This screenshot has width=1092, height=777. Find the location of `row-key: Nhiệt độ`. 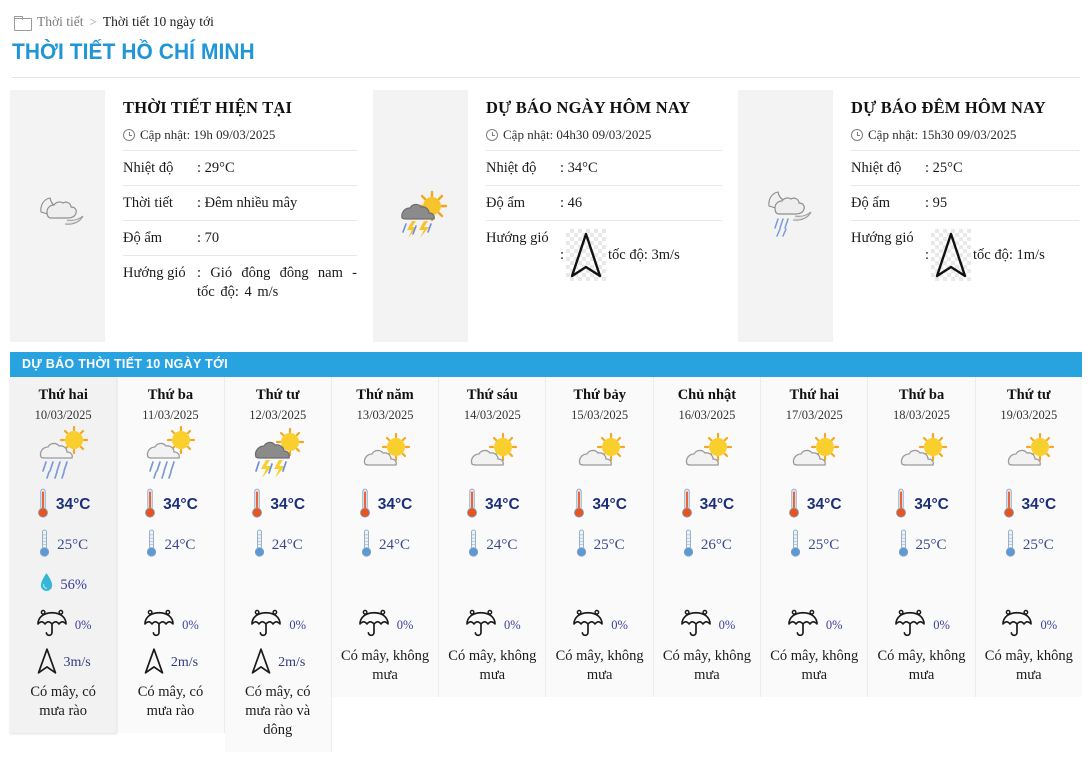

row-key: Nhiệt độ is located at coordinates (511, 168).